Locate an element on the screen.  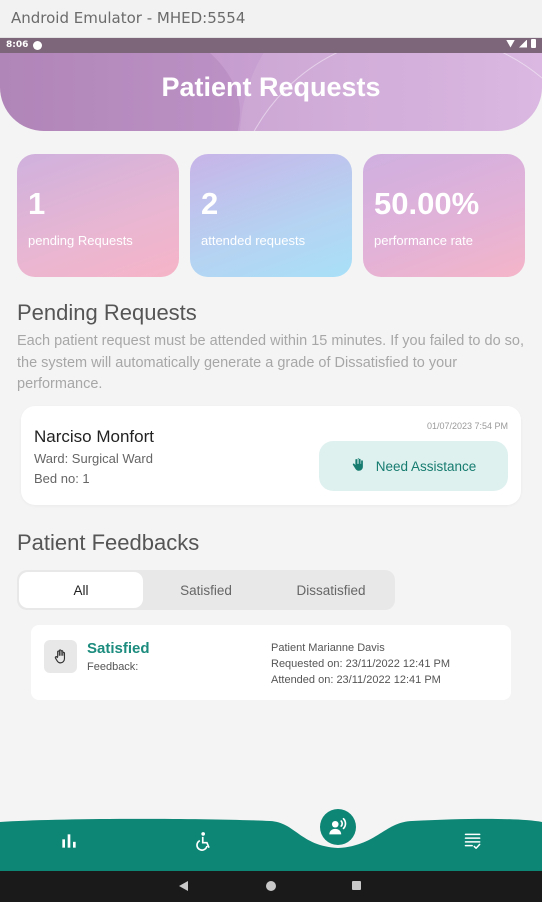
stat-label: attended requests is located at coordinates (253, 240).